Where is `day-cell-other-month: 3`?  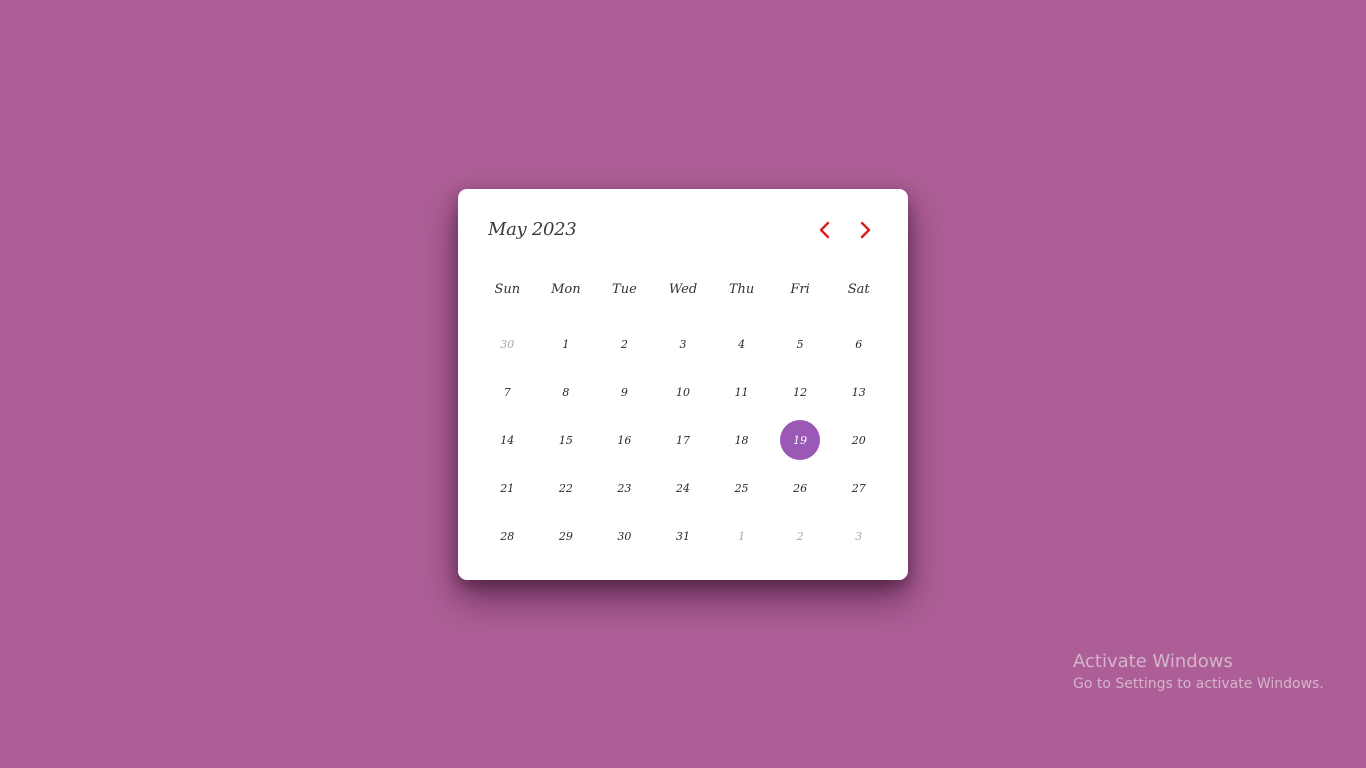
day-cell-other-month: 3 is located at coordinates (858, 537).